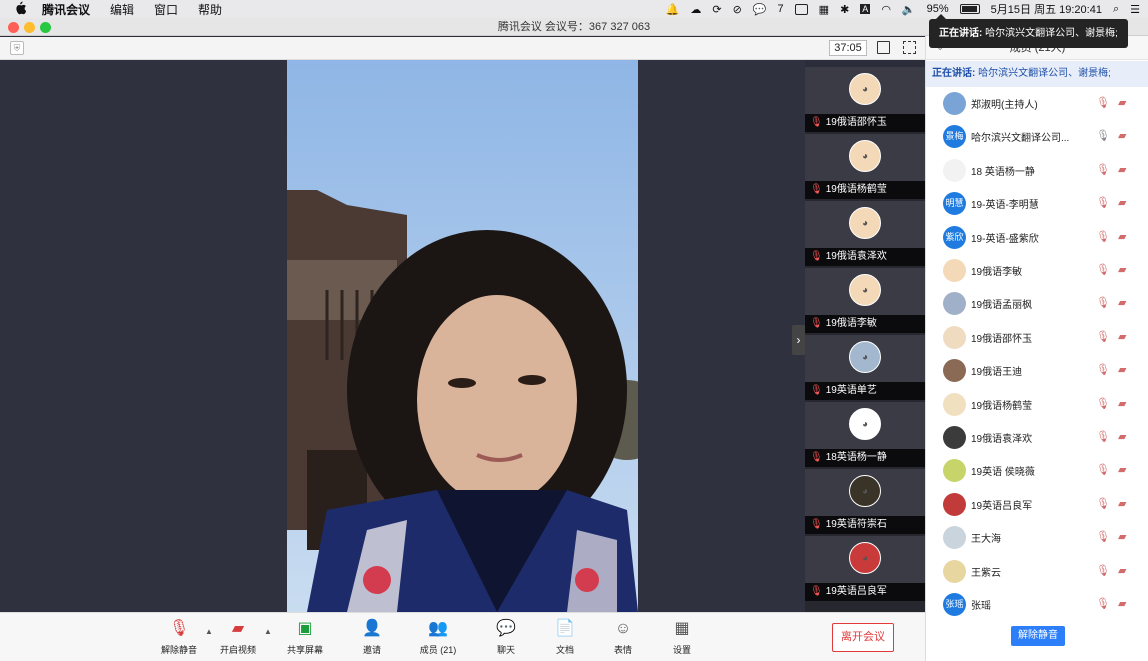 The image size is (1148, 661). Describe the element at coordinates (865, 9) in the screenshot. I see `input-method-icon: A` at that location.